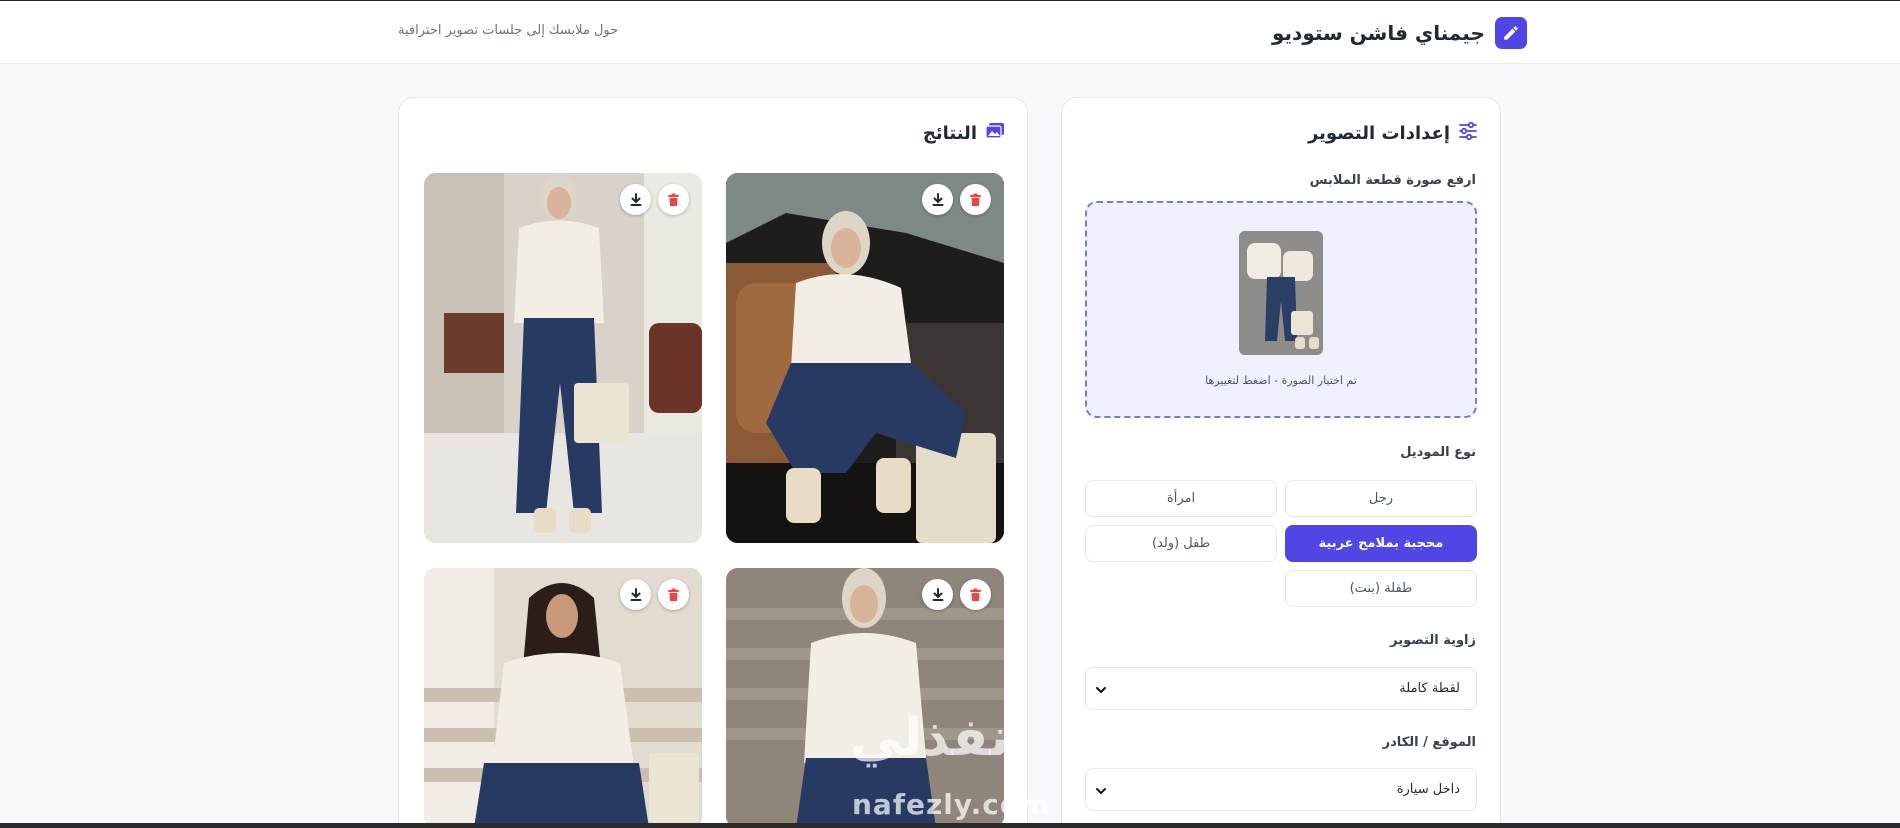  What do you see at coordinates (1281, 789) in the screenshot?
I see `location-select: داخل سيارة` at bounding box center [1281, 789].